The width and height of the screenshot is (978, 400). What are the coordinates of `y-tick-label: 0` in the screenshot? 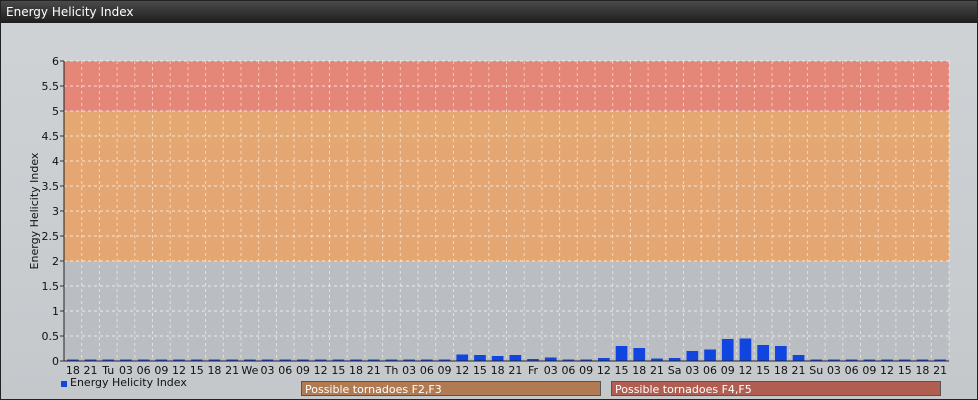 It's located at (55, 361).